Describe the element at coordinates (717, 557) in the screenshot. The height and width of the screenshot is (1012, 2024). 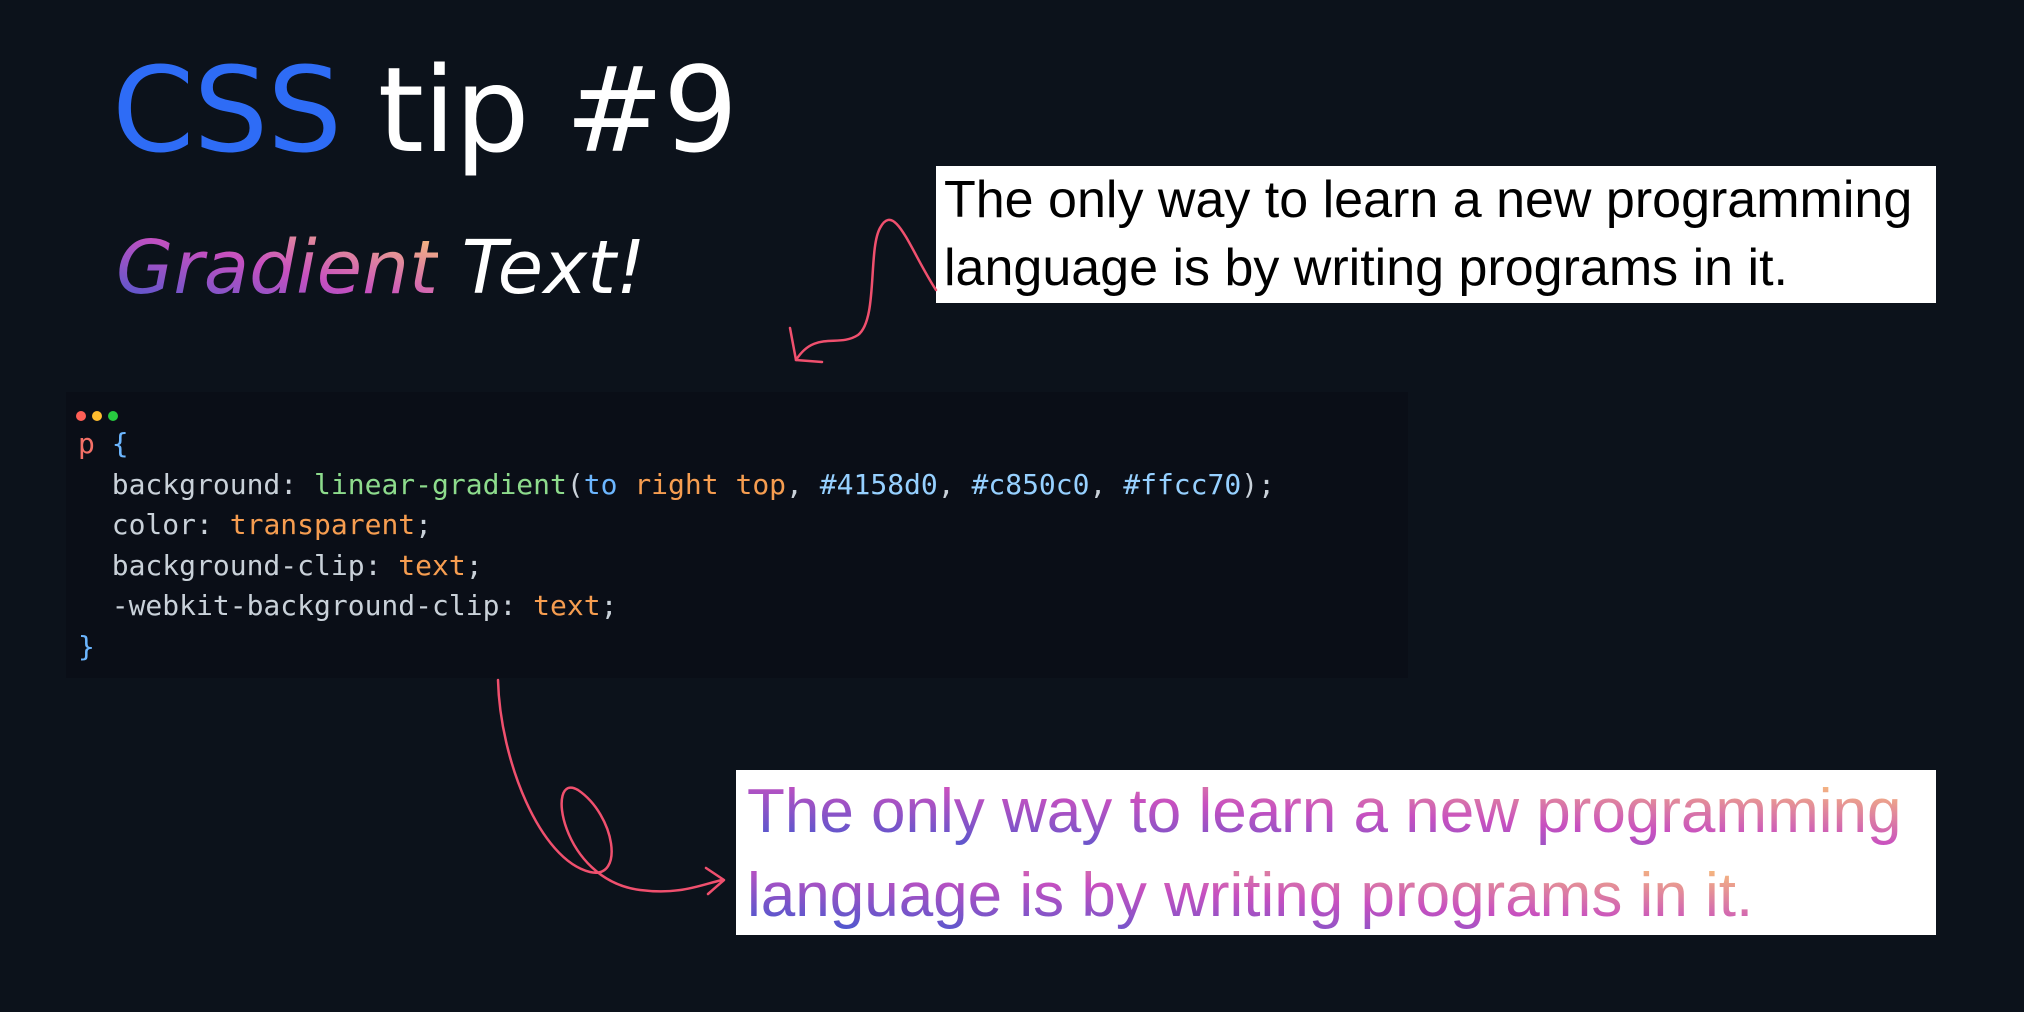
I see `annotation-arrows` at that location.